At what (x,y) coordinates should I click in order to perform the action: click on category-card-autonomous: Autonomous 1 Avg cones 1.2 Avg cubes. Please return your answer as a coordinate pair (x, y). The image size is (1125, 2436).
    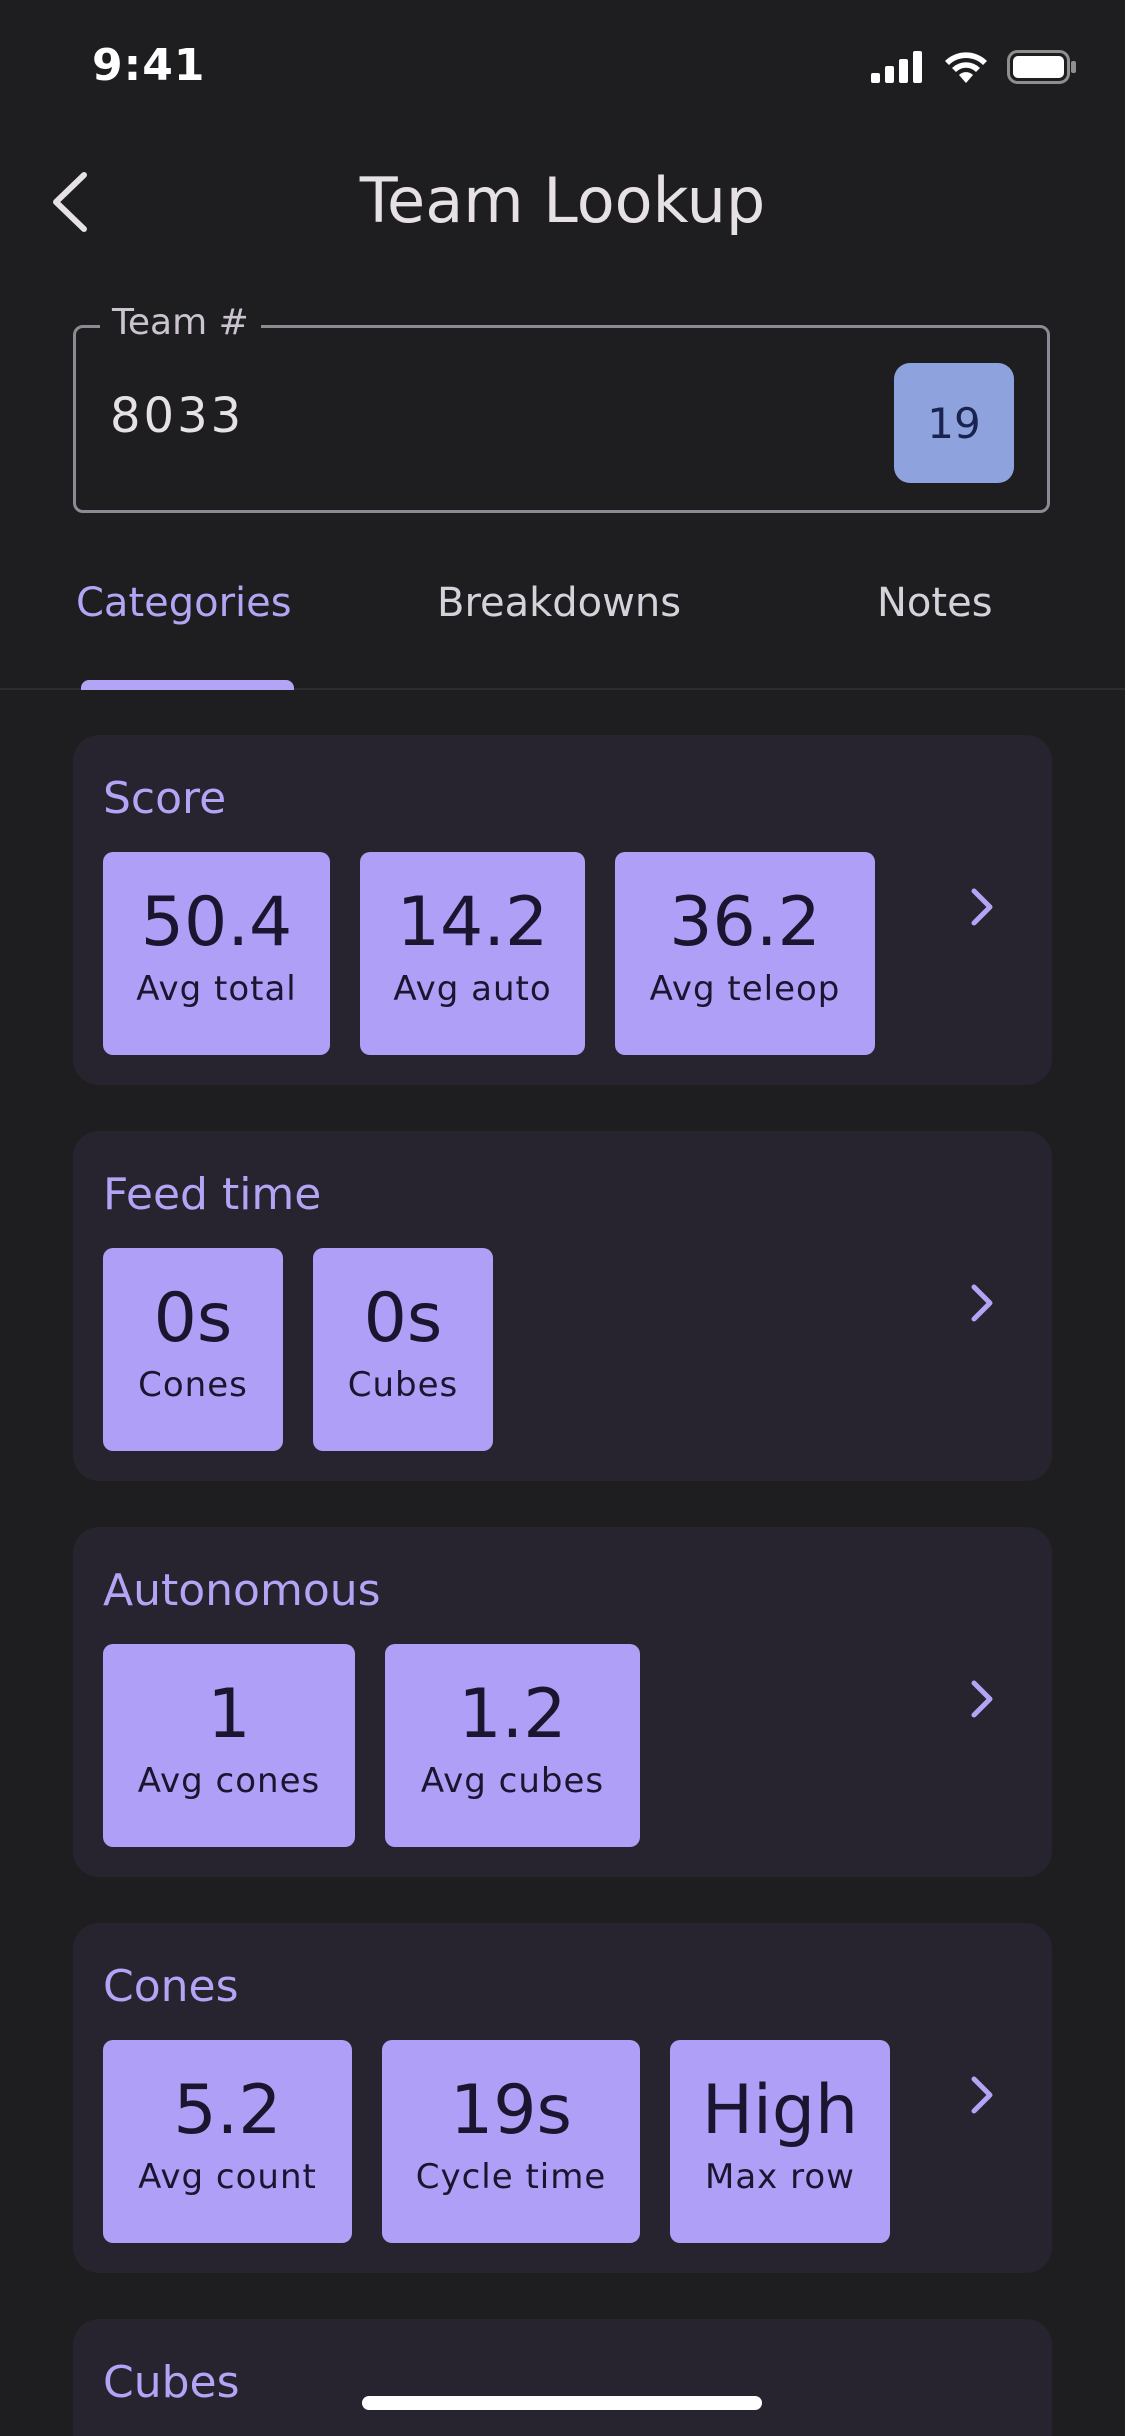
    Looking at the image, I should click on (562, 1702).